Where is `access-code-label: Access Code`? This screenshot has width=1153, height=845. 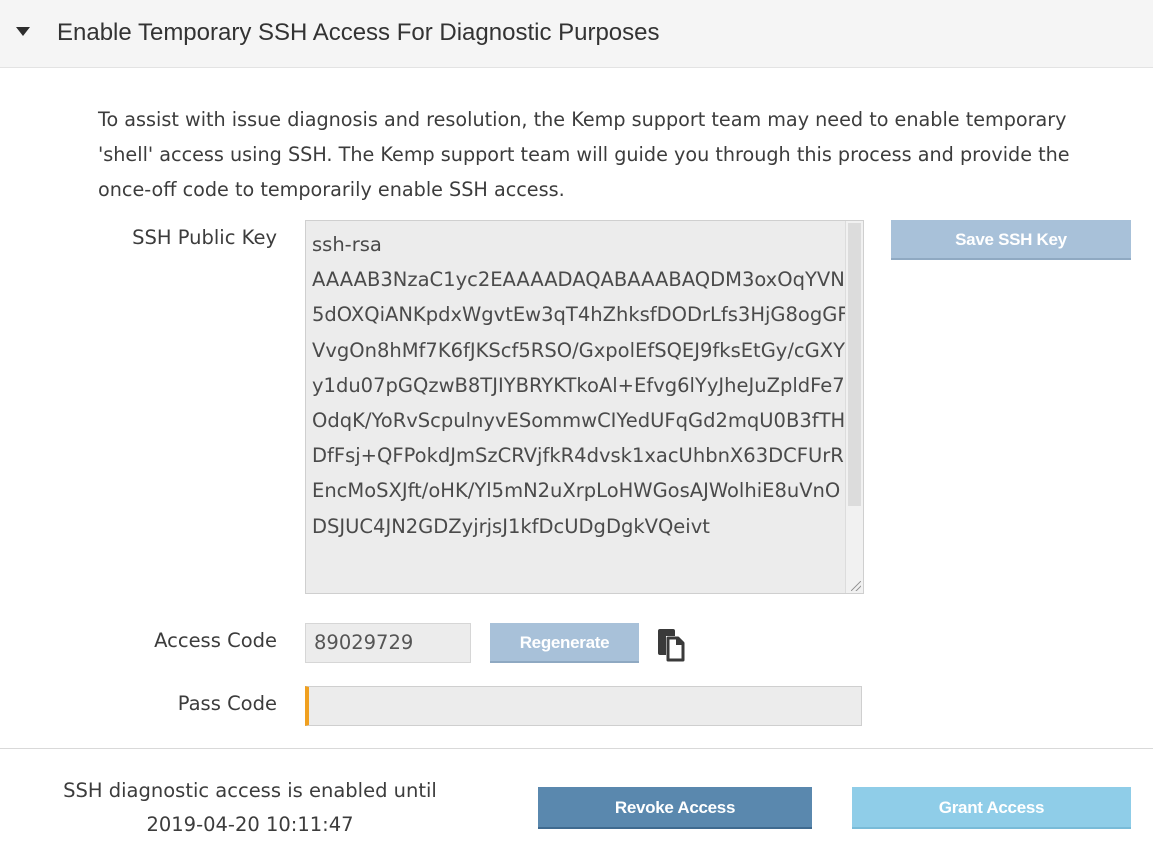 access-code-label: Access Code is located at coordinates (215, 640).